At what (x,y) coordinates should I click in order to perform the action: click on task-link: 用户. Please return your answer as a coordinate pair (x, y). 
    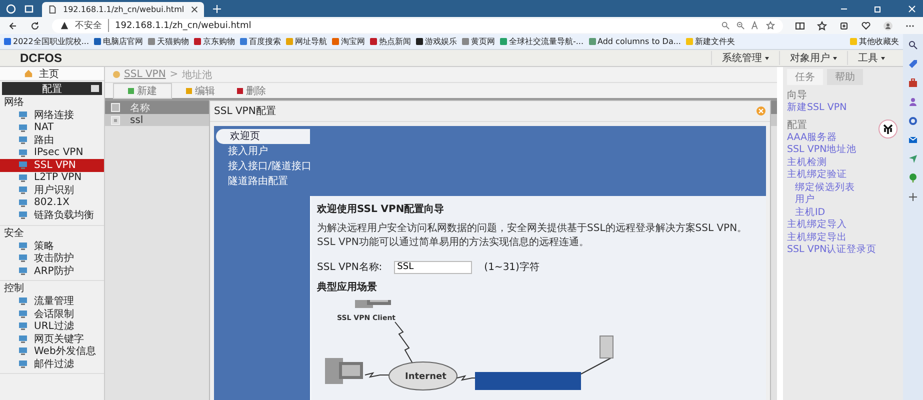
    Looking at the image, I should click on (843, 200).